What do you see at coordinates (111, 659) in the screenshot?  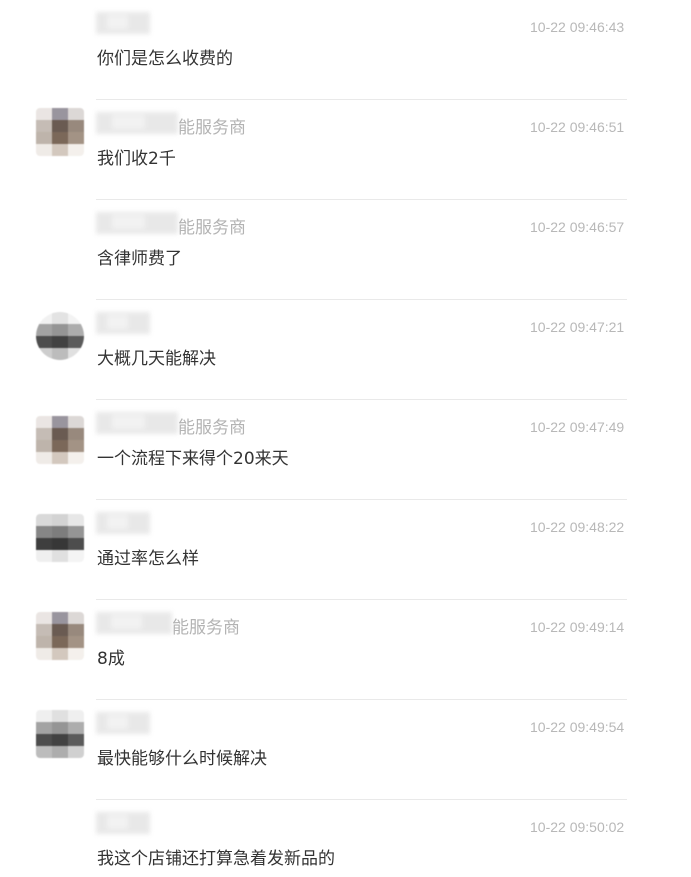 I see `message-text: 8成` at bounding box center [111, 659].